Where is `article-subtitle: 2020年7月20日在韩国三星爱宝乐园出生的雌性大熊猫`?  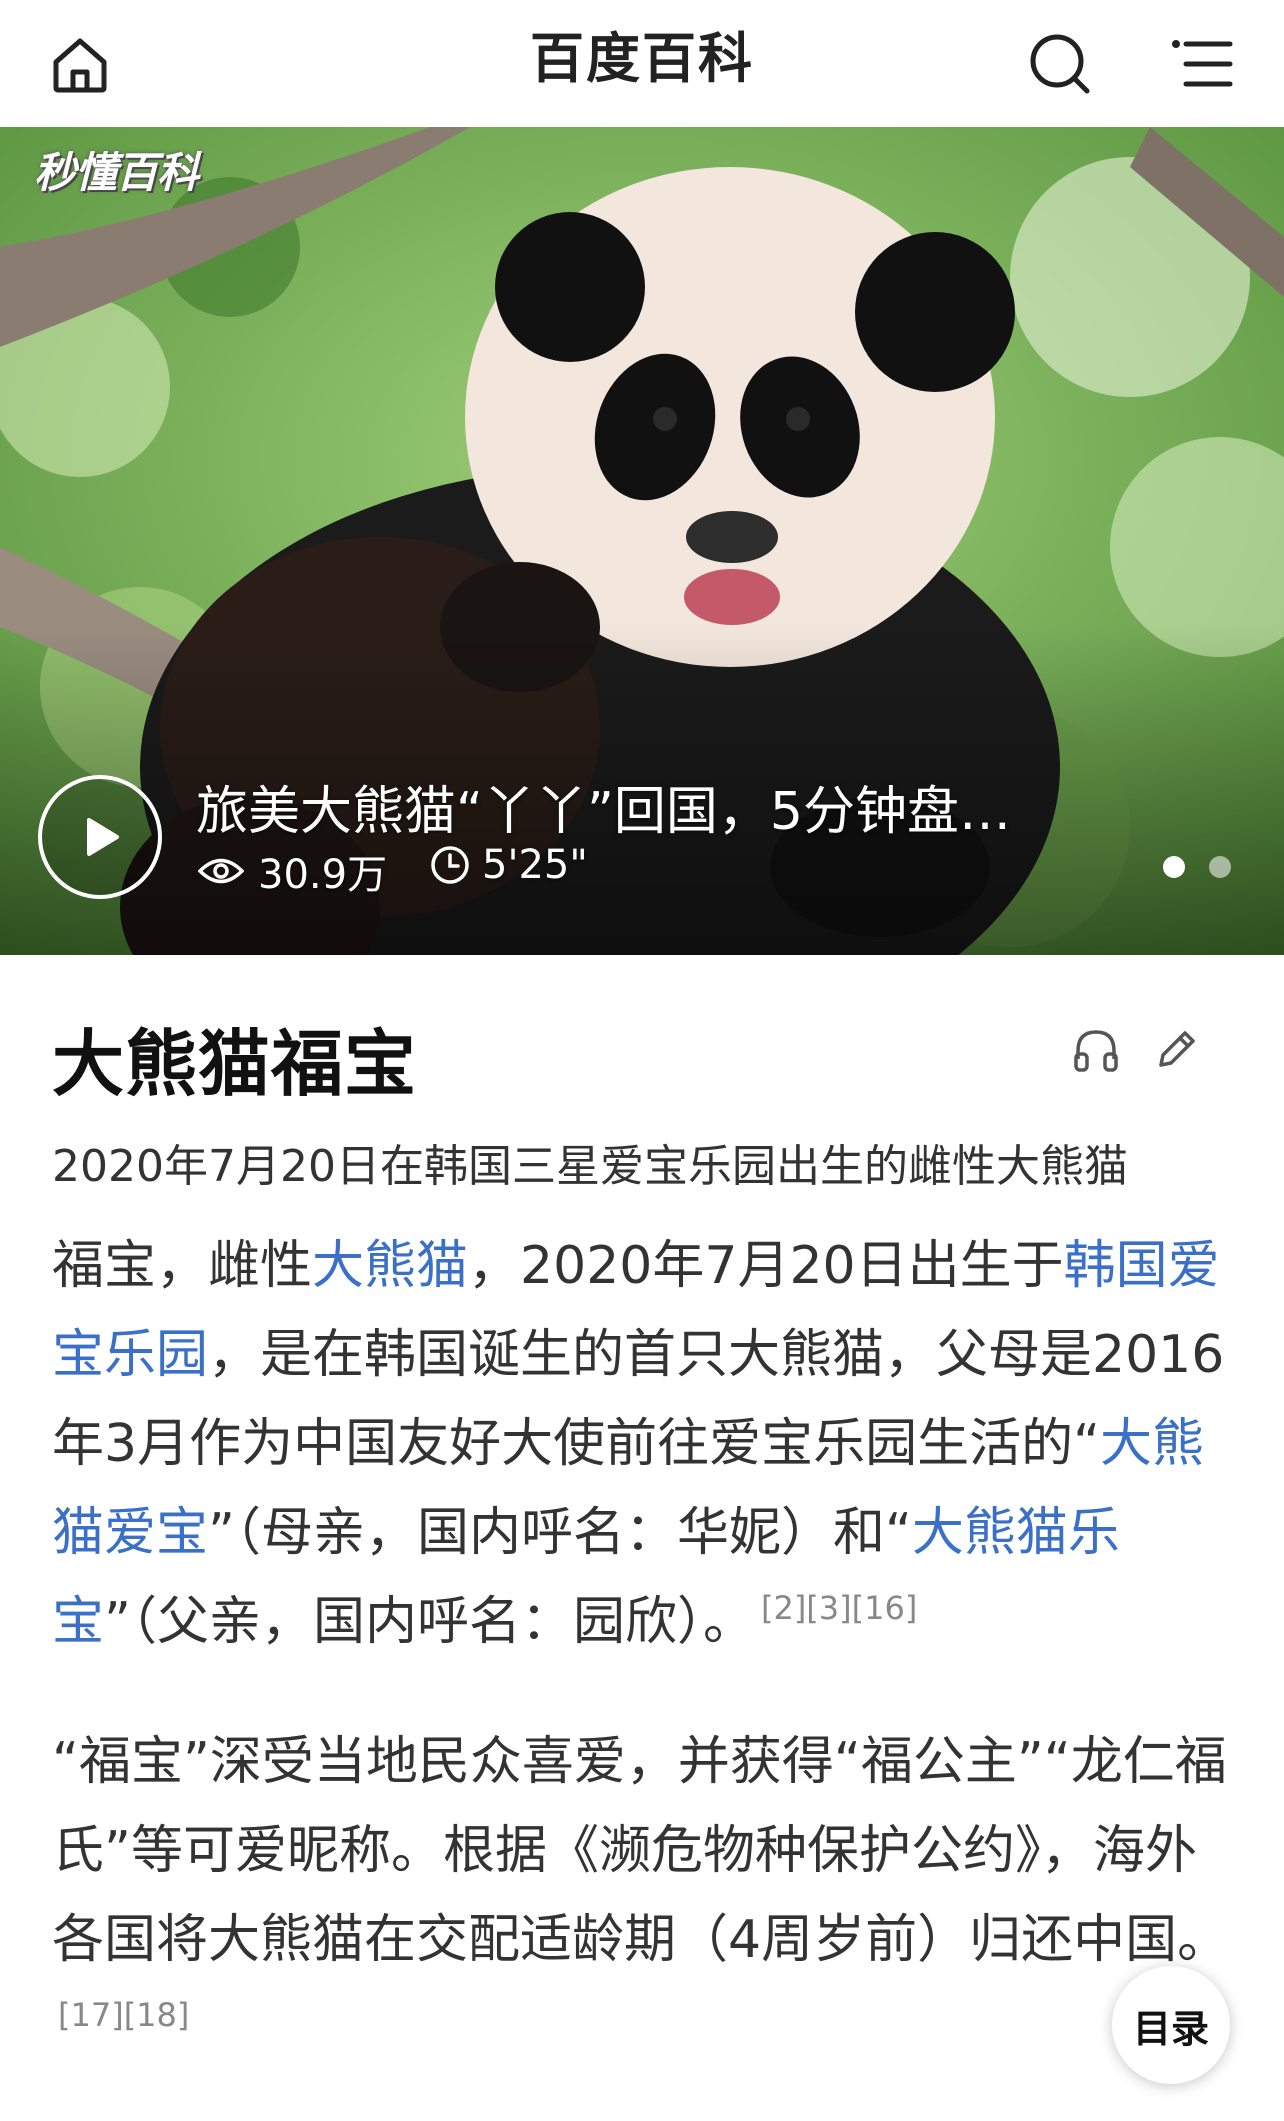
article-subtitle: 2020年7月20日在韩国三星爱宝乐园出生的雌性大熊猫 is located at coordinates (590, 1166).